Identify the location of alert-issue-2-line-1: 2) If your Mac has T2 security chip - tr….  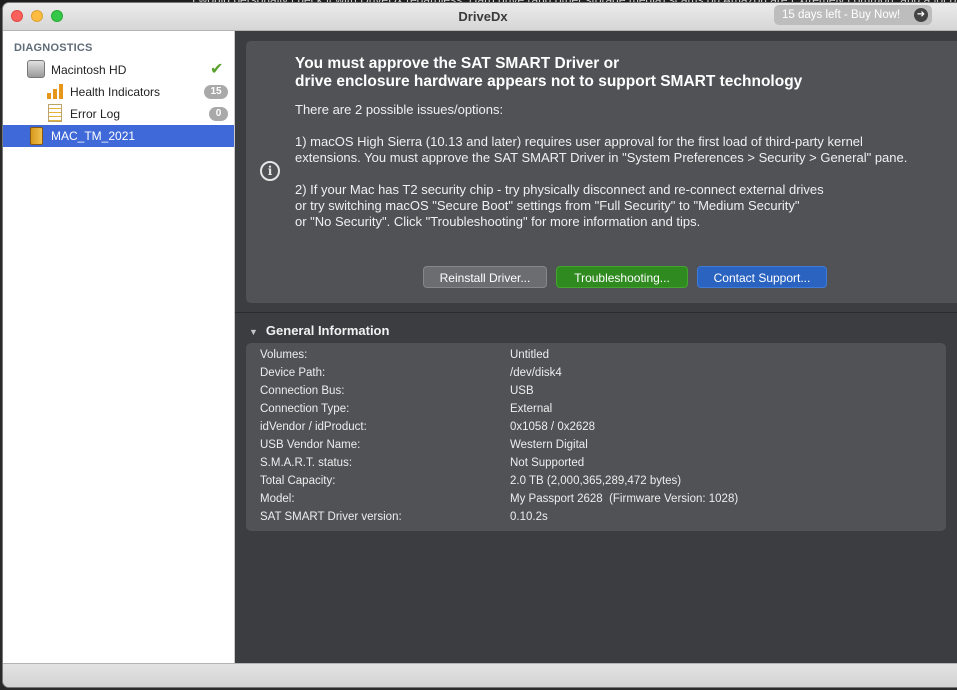
(559, 189).